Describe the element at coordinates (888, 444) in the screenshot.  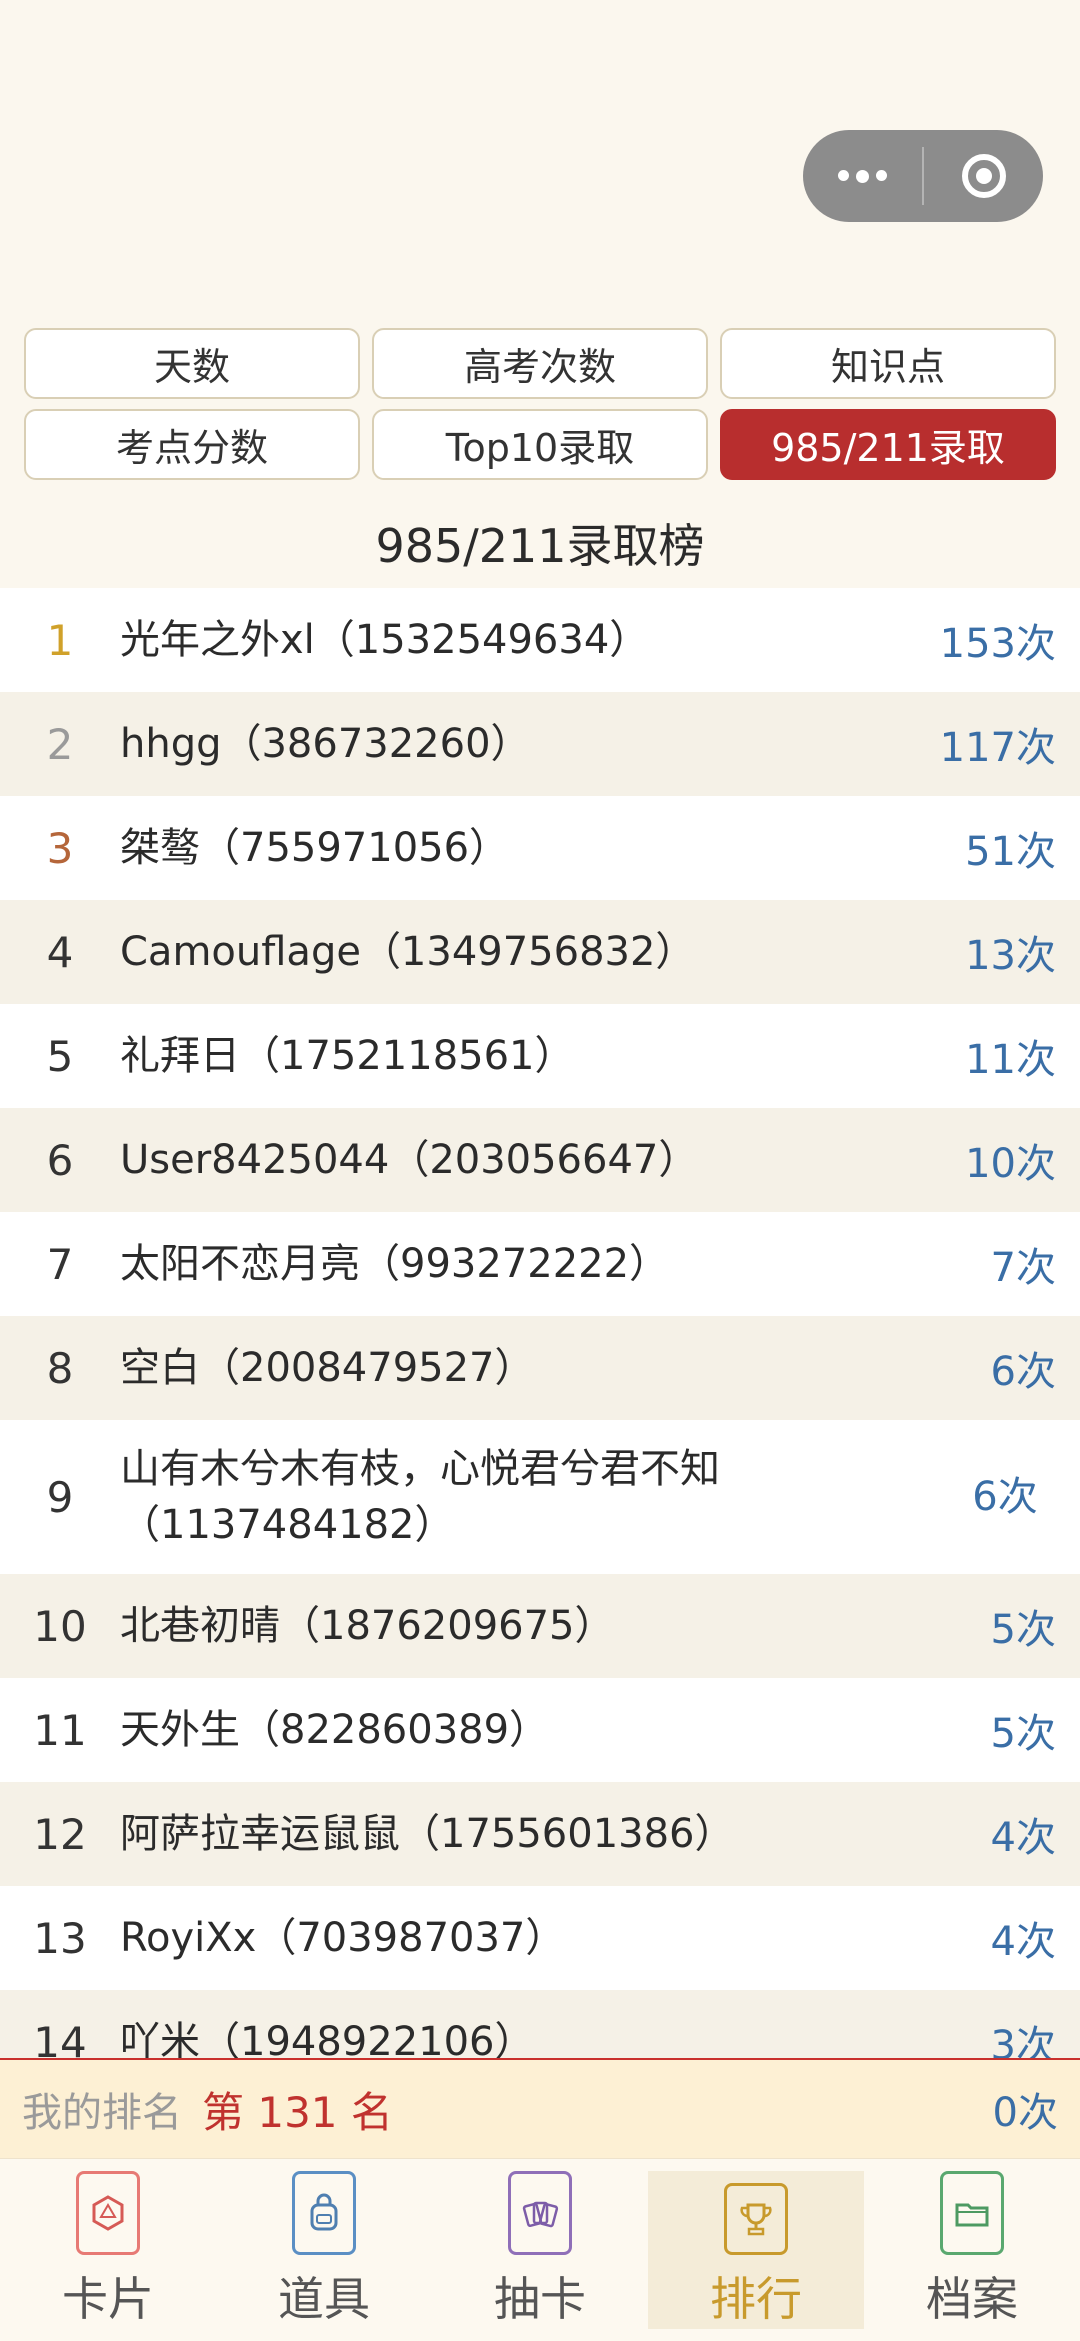
I see `tab-985-211-admission: 985/211录取` at that location.